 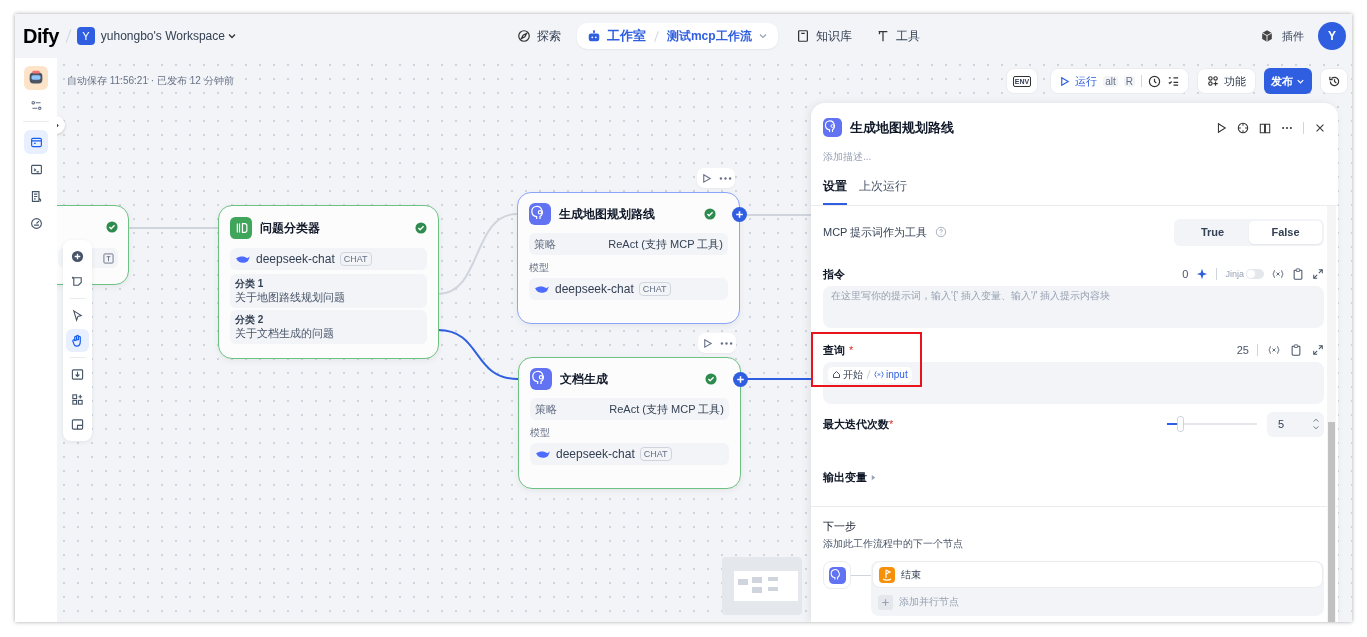 I want to click on nav-tab: 知识库, so click(x=823, y=36).